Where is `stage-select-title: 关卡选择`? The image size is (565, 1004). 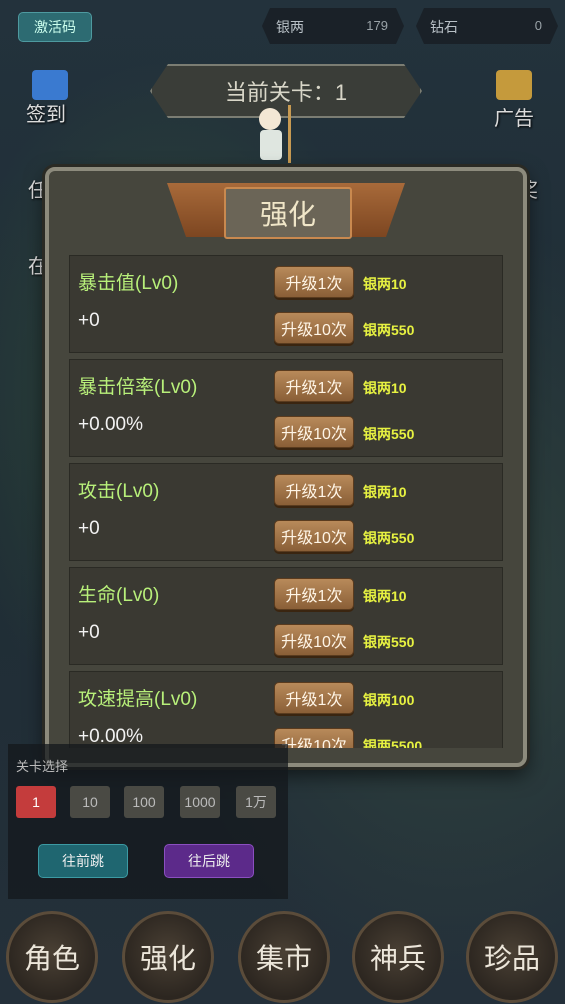 stage-select-title: 关卡选择 is located at coordinates (42, 766).